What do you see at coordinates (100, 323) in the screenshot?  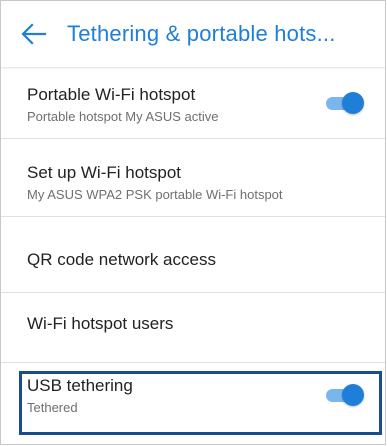 I see `setting-title: Wi-Fi hotspot users` at bounding box center [100, 323].